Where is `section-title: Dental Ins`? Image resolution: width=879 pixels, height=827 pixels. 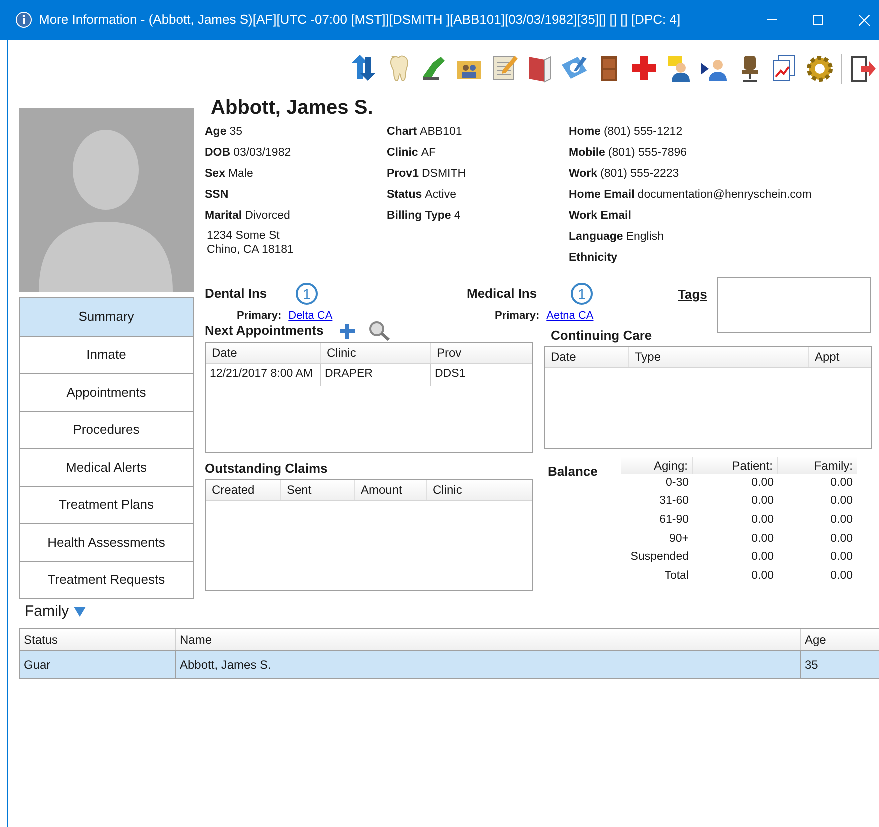 section-title: Dental Ins is located at coordinates (236, 294).